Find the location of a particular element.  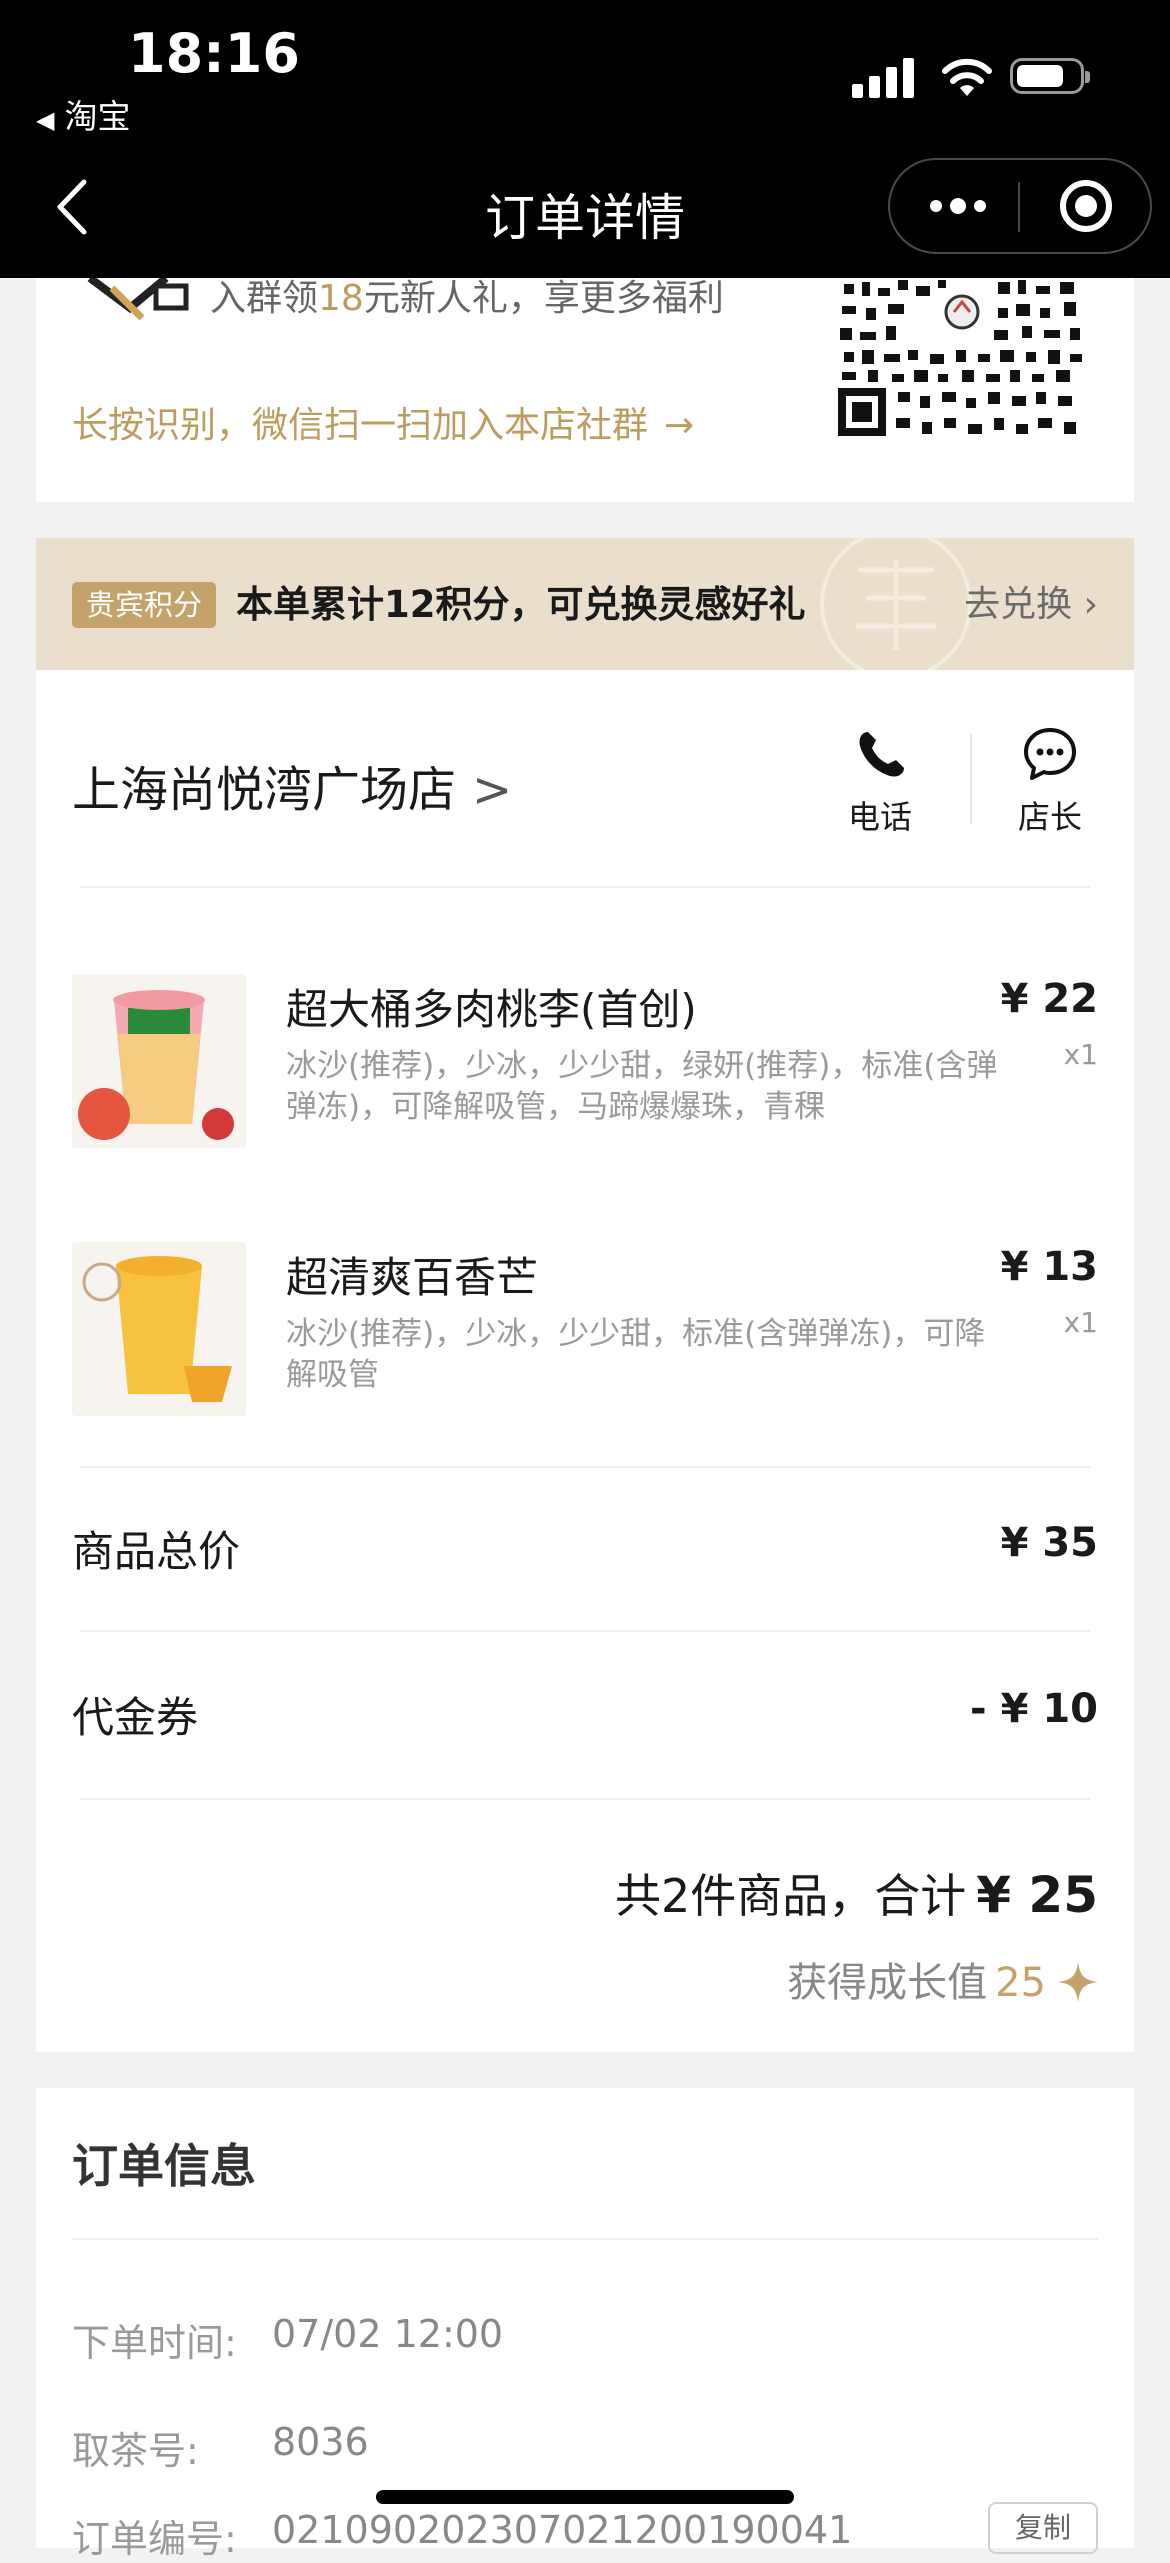

phone-icon is located at coordinates (881, 755).